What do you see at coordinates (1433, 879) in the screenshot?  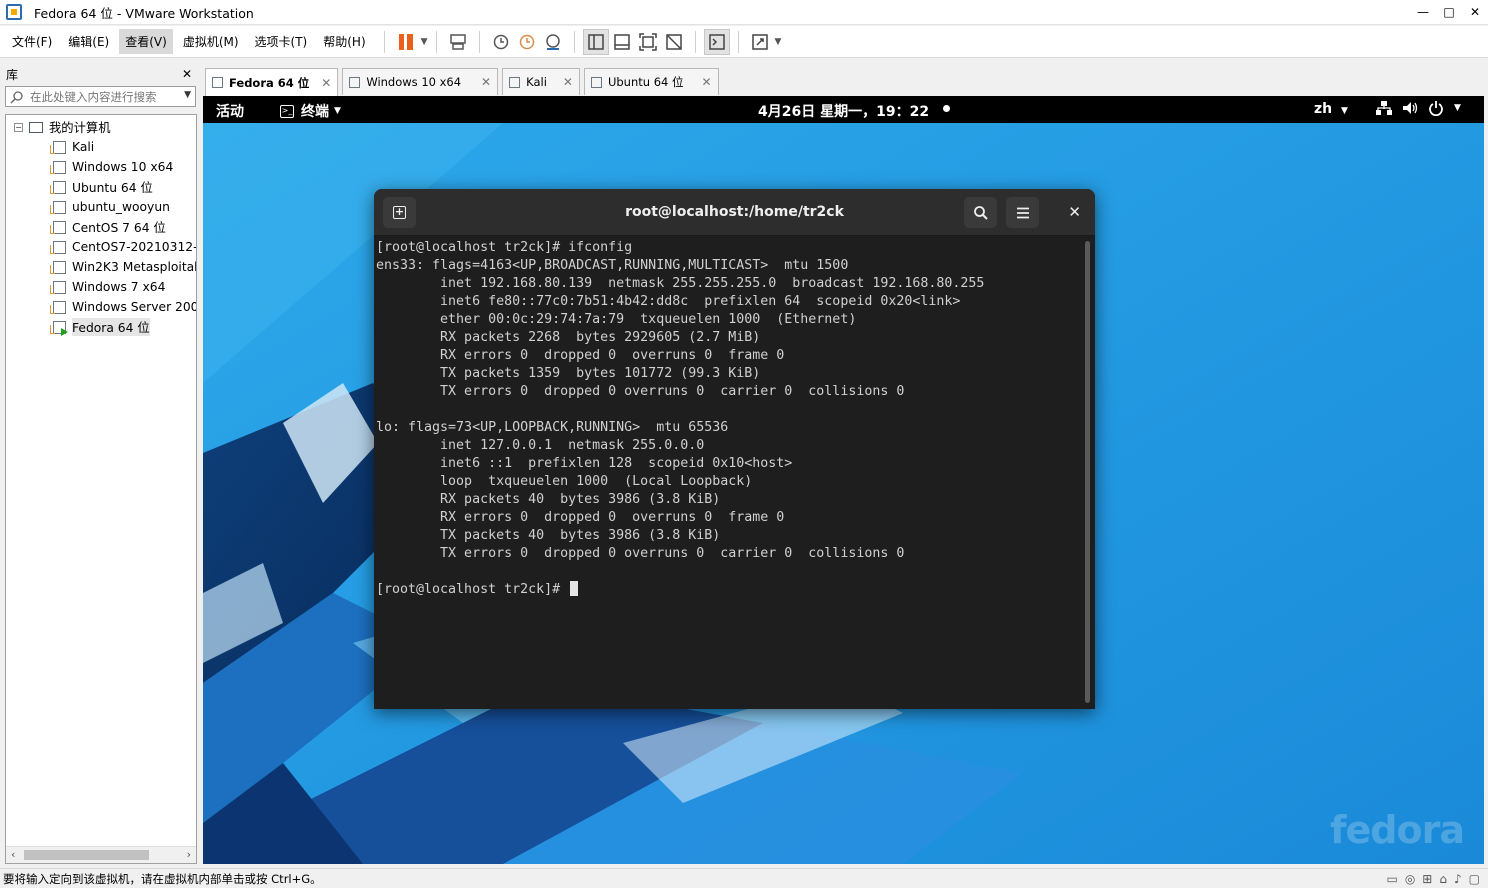 I see `device-status-icons: ▭ ◎ ⊞ ⌂ ♪ ▢` at bounding box center [1433, 879].